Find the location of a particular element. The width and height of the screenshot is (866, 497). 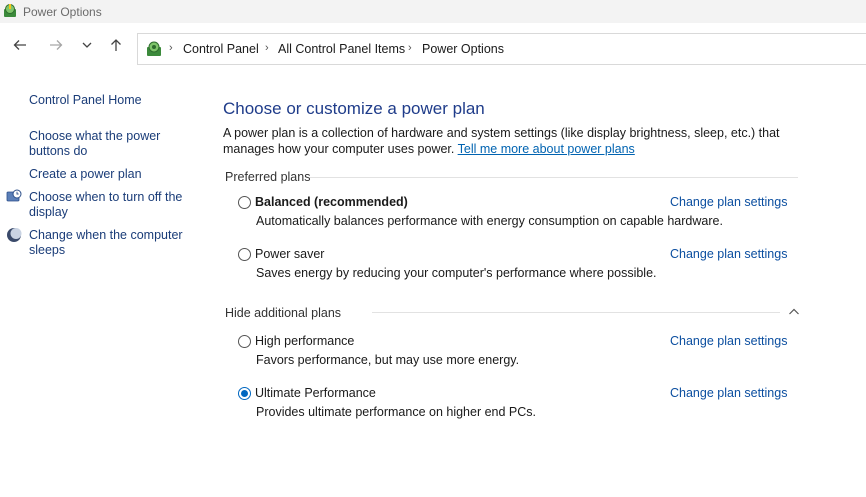

chevron-up-icon is located at coordinates (794, 312).